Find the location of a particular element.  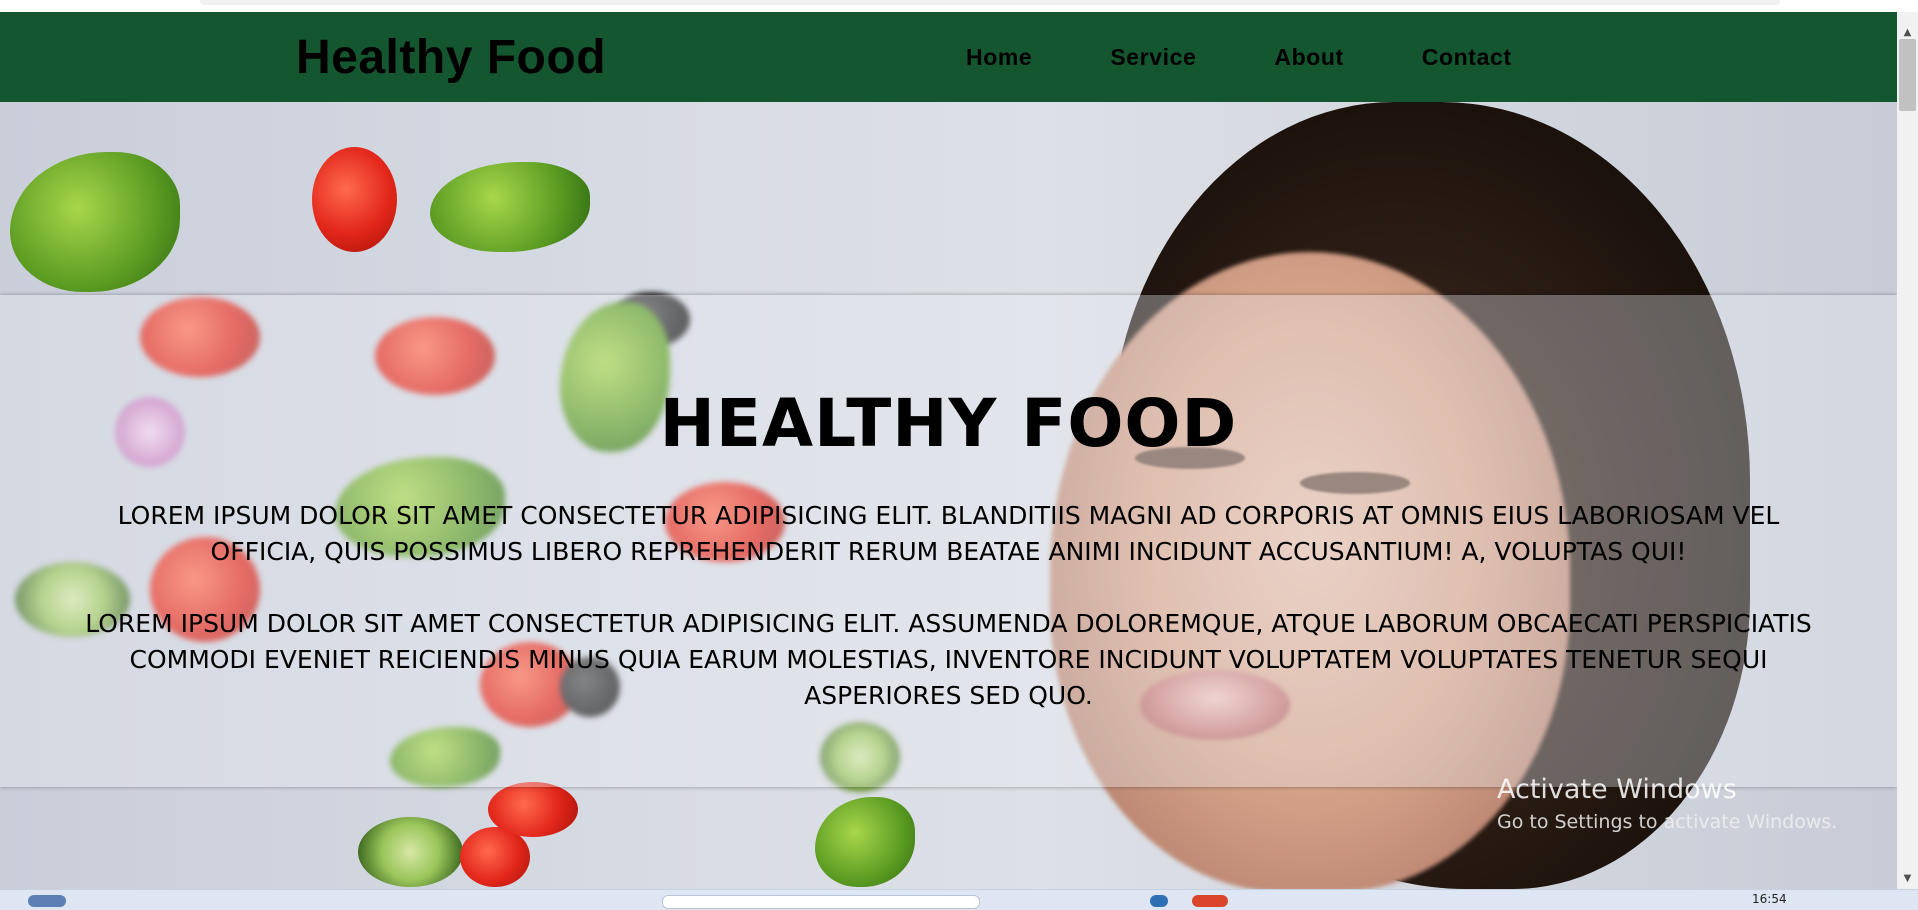

nav-contact: Contact is located at coordinates (1467, 57).